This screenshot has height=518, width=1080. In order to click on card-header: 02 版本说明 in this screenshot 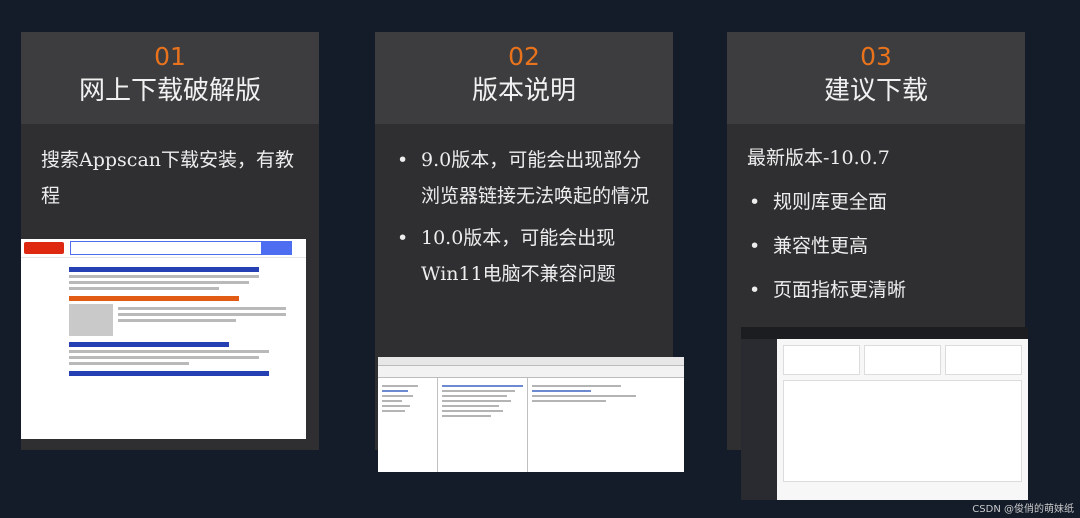, I will do `click(524, 78)`.